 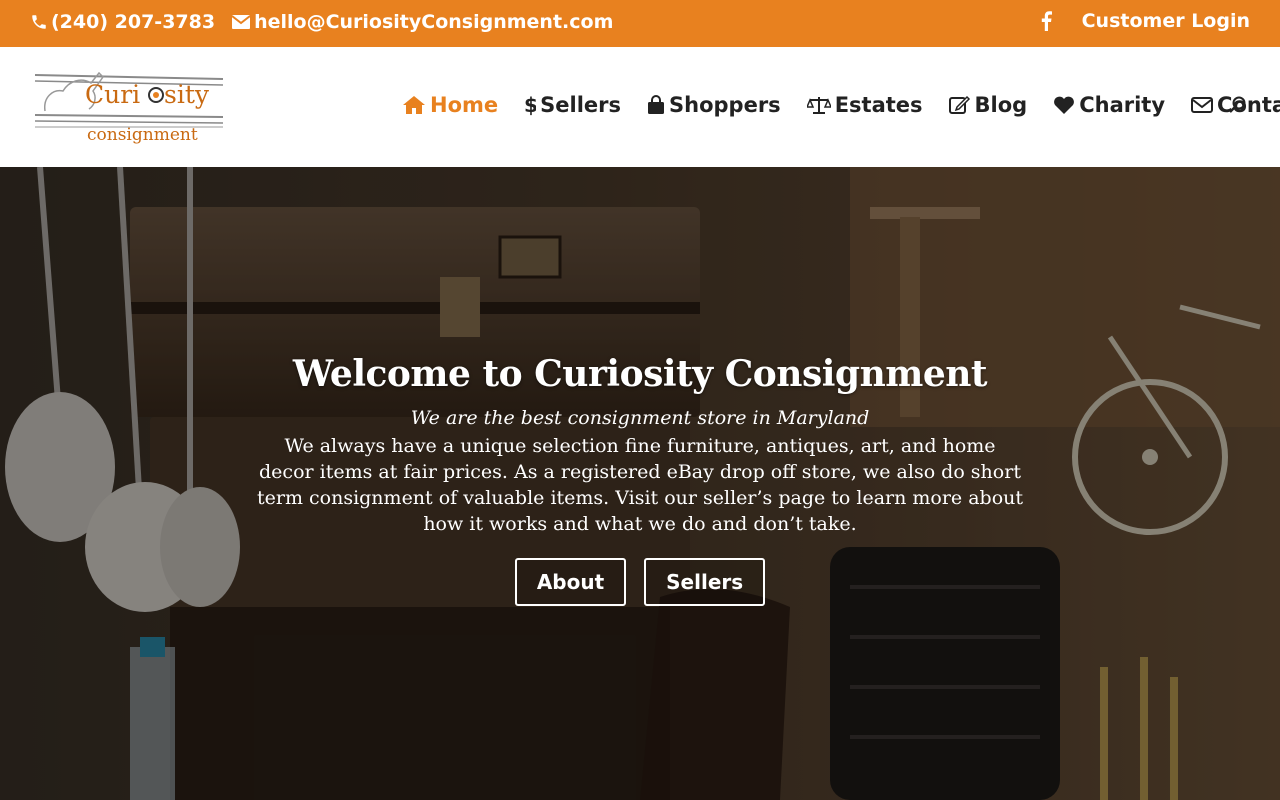 I want to click on phone-link: (240) 207-3783, so click(x=122, y=22).